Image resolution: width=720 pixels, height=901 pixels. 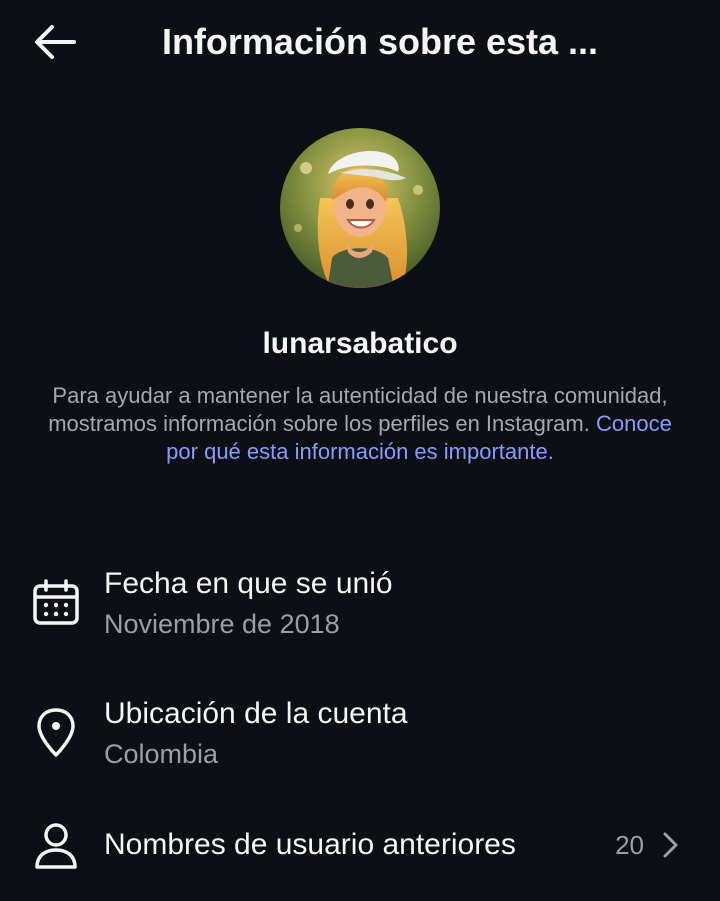 I want to click on person-icon, so click(x=56, y=846).